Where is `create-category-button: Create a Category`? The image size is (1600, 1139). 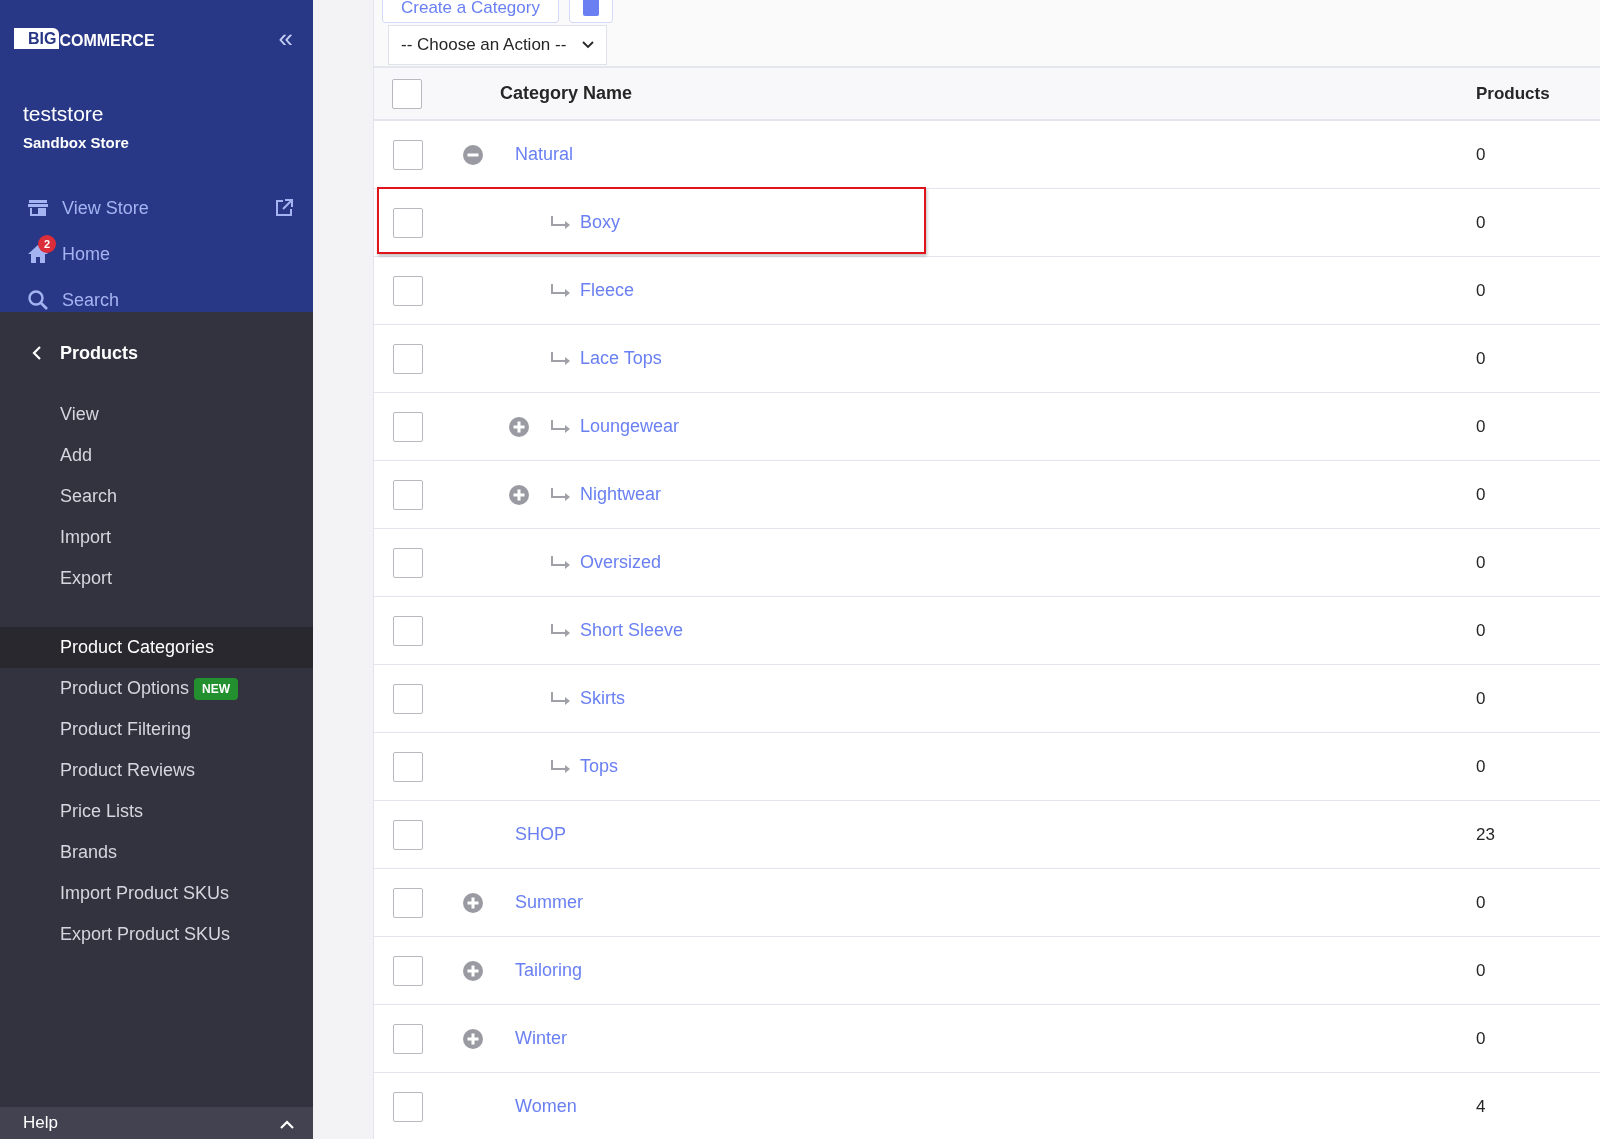 create-category-button: Create a Category is located at coordinates (470, 11).